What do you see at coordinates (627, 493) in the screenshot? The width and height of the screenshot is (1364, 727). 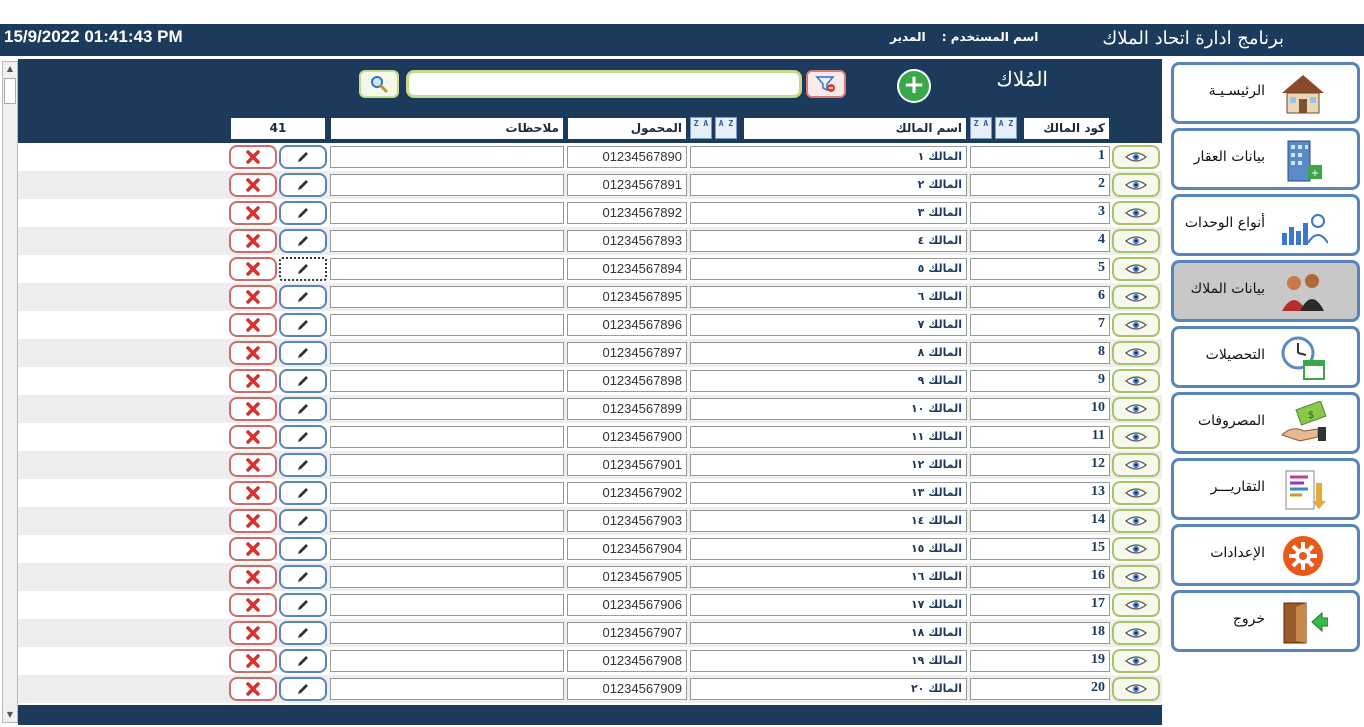 I see `mobile-cell: 01234567902` at bounding box center [627, 493].